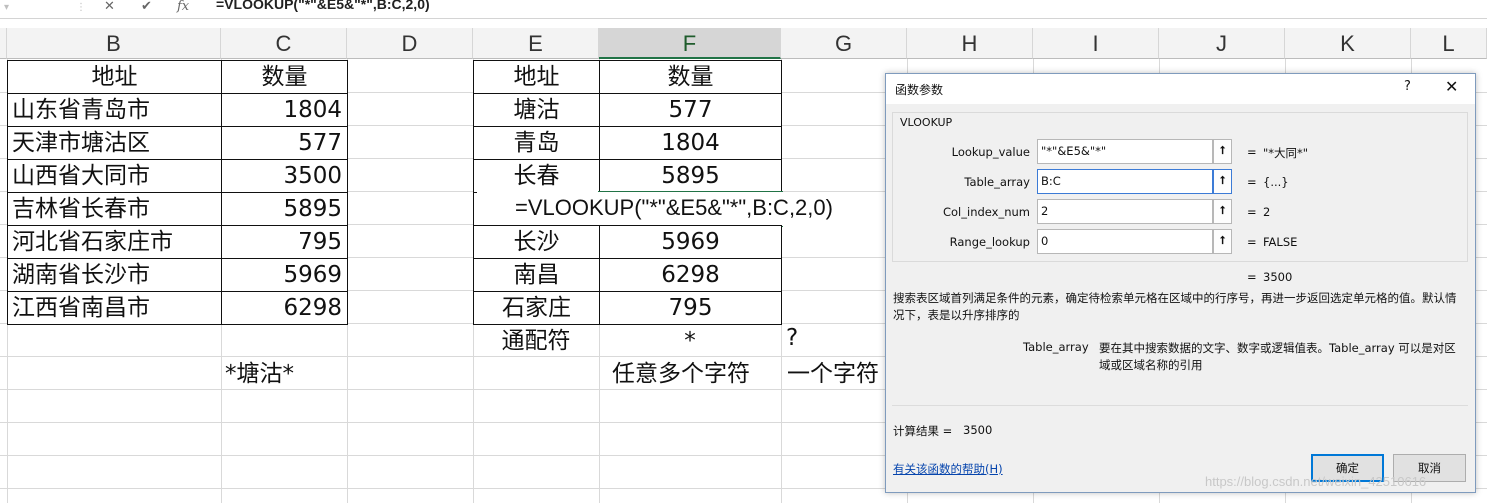 This screenshot has width=1487, height=503. What do you see at coordinates (284, 110) in the screenshot?
I see `table1-quantity-cell: 1804` at bounding box center [284, 110].